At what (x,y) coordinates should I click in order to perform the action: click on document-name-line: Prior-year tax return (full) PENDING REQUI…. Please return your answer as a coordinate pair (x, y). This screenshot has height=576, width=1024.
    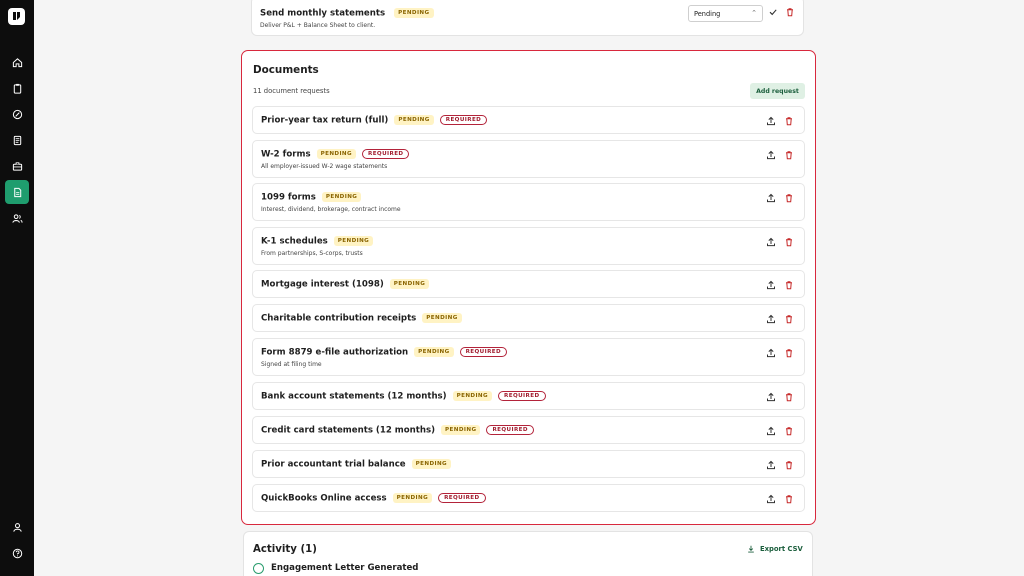
    Looking at the image, I should click on (374, 120).